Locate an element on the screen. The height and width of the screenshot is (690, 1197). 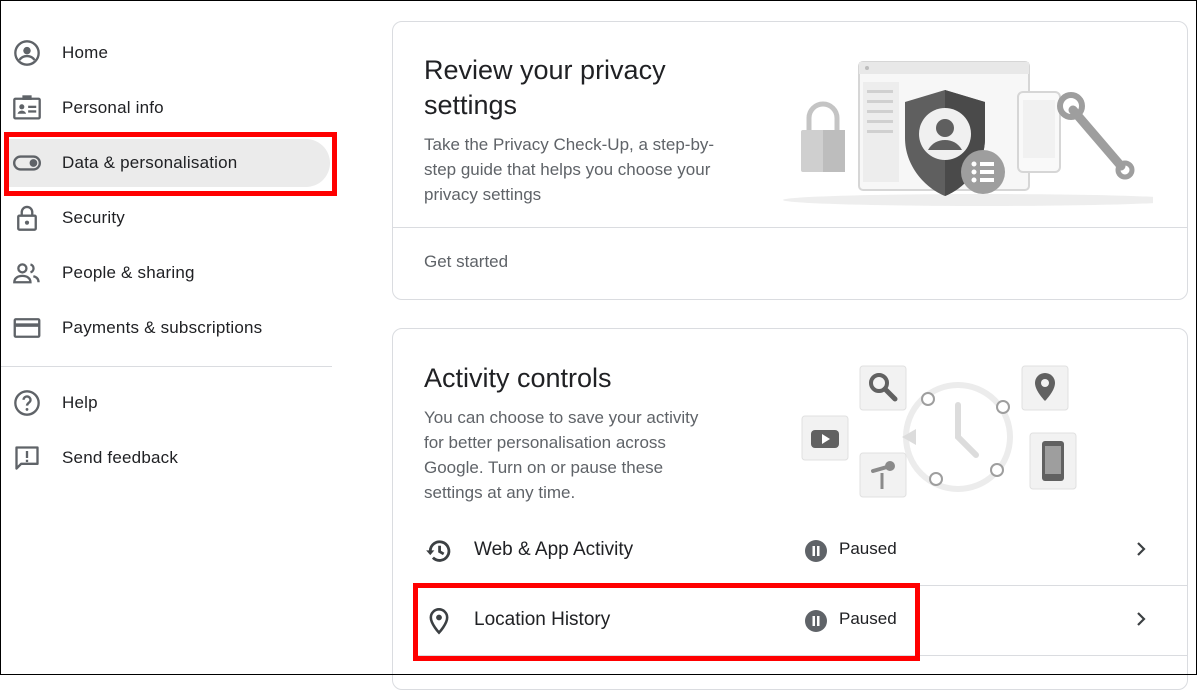
sidebar-item-label: Payments & subscriptions is located at coordinates (162, 327).